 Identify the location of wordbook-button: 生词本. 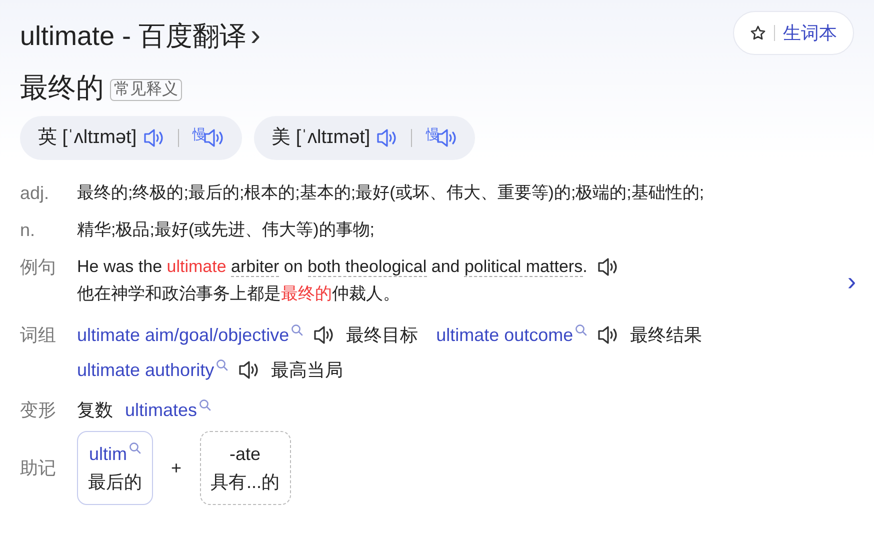
(793, 33).